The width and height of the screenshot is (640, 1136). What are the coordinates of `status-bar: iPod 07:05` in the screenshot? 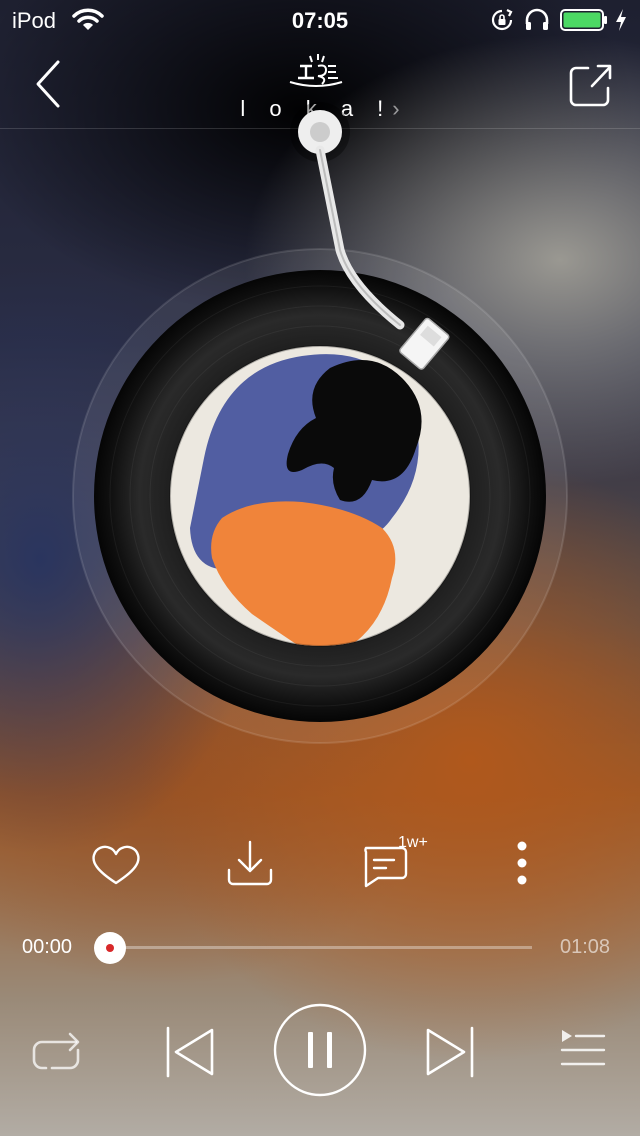 It's located at (320, 20).